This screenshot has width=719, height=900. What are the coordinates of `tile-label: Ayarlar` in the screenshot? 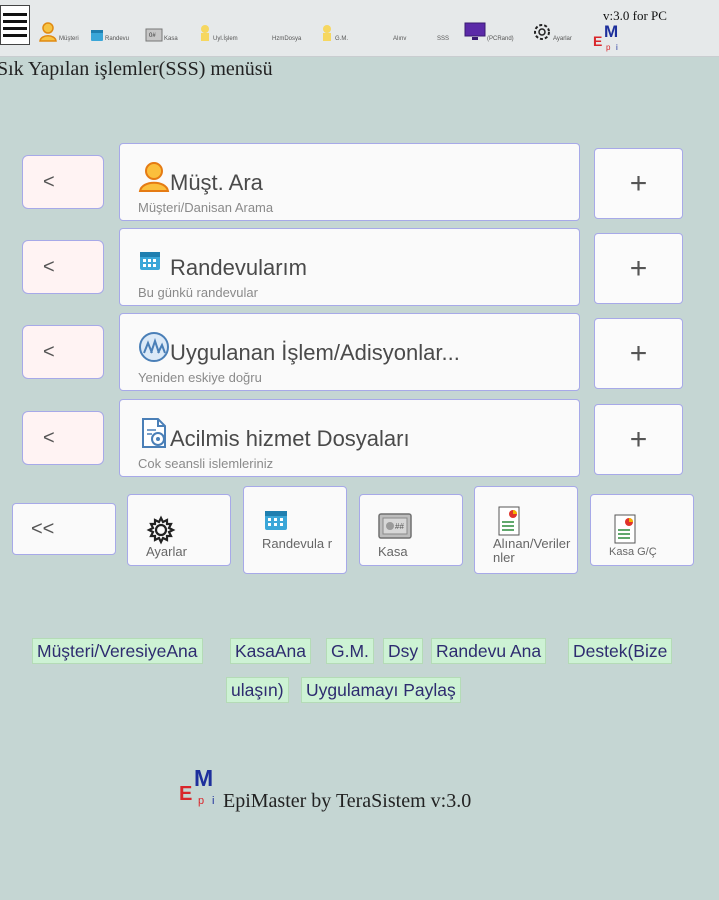 It's located at (166, 551).